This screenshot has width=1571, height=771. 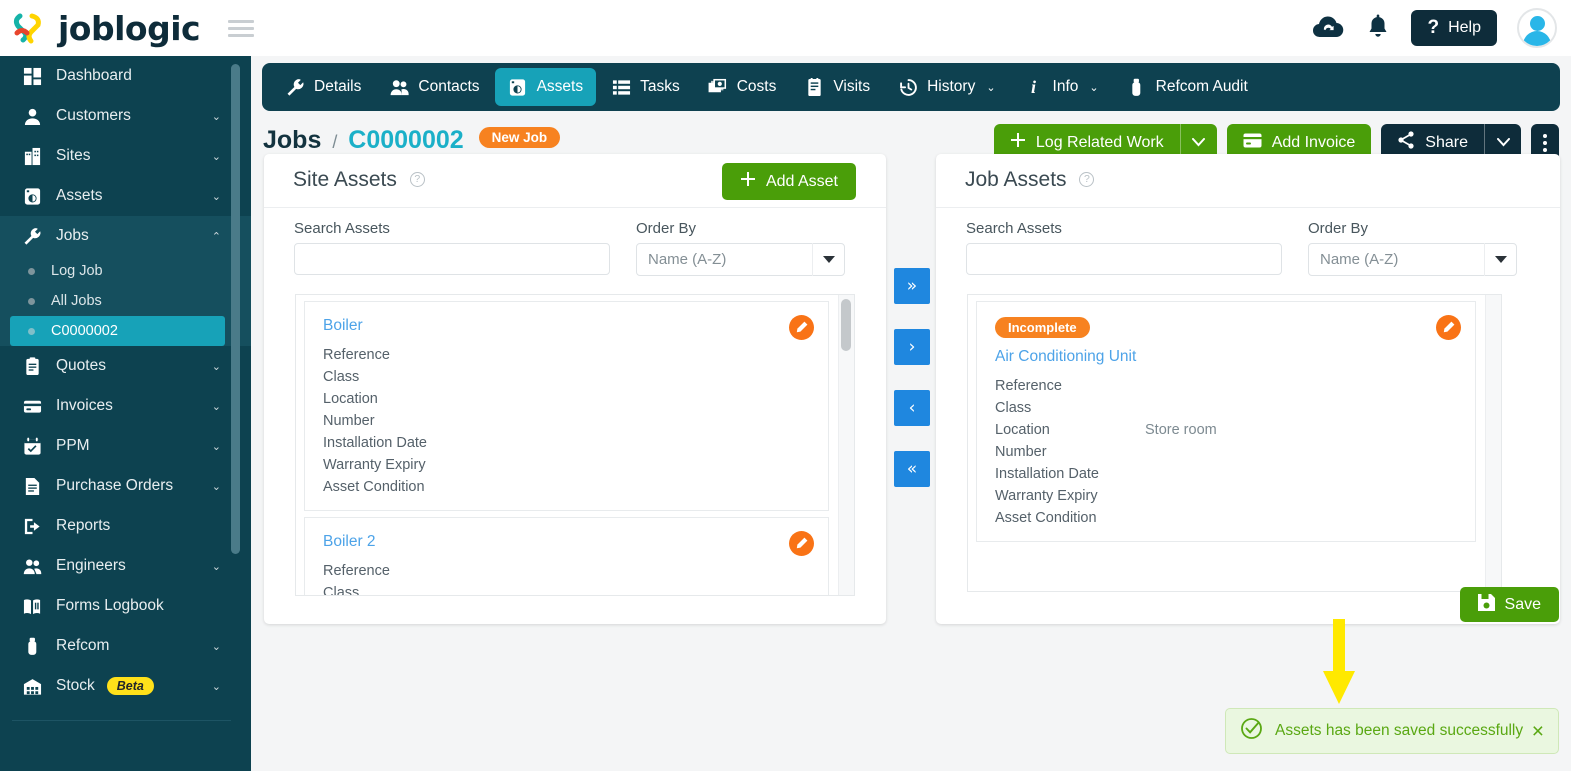 I want to click on help-button: ? Help, so click(x=1454, y=28).